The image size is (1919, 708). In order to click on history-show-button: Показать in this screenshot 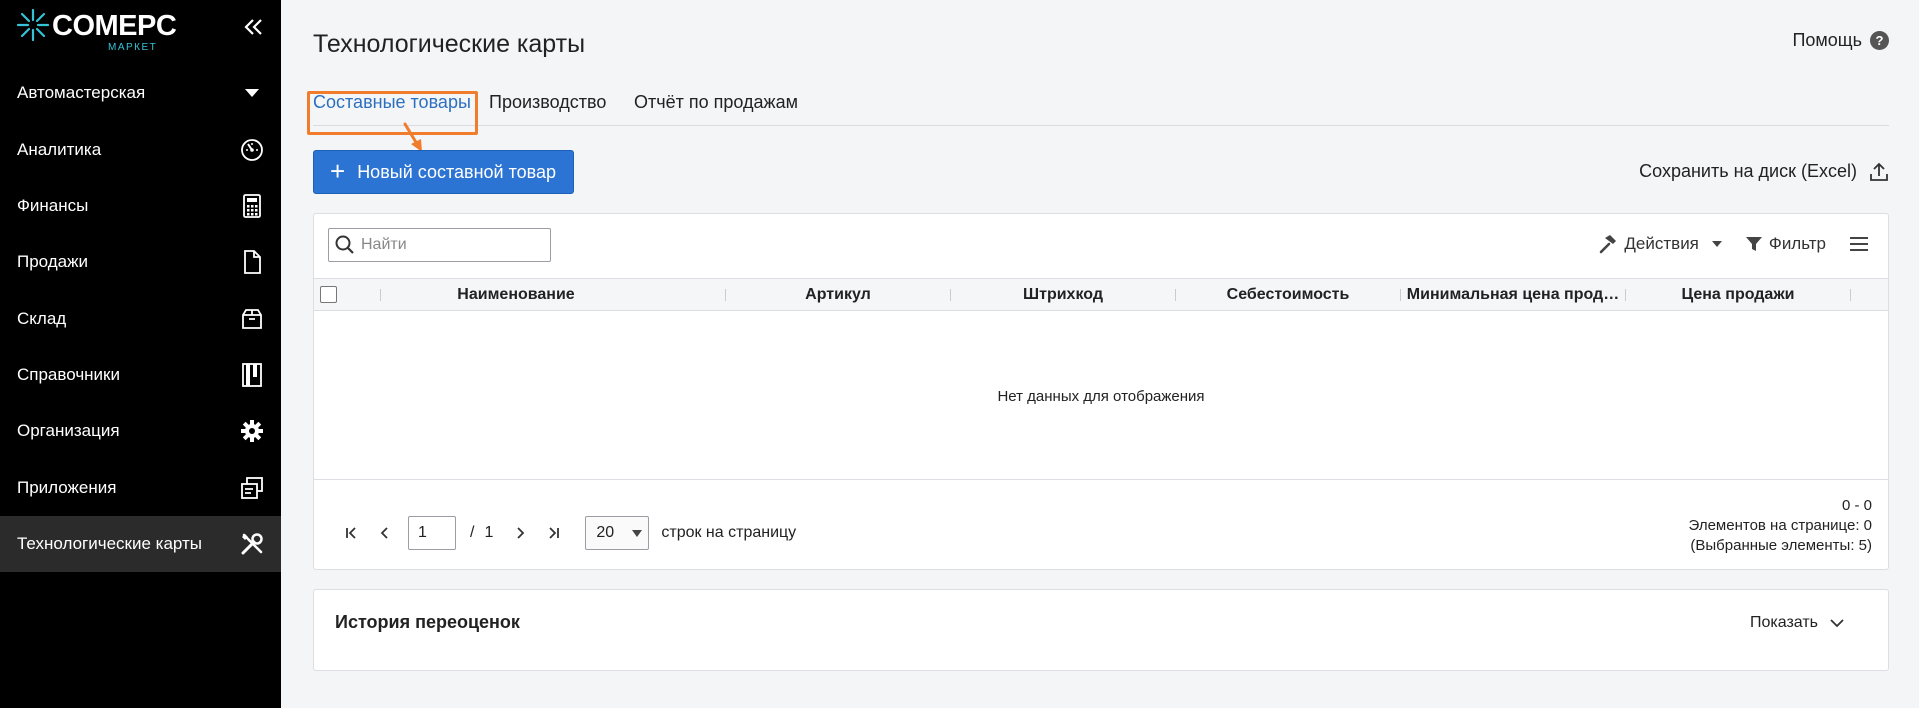, I will do `click(1797, 623)`.